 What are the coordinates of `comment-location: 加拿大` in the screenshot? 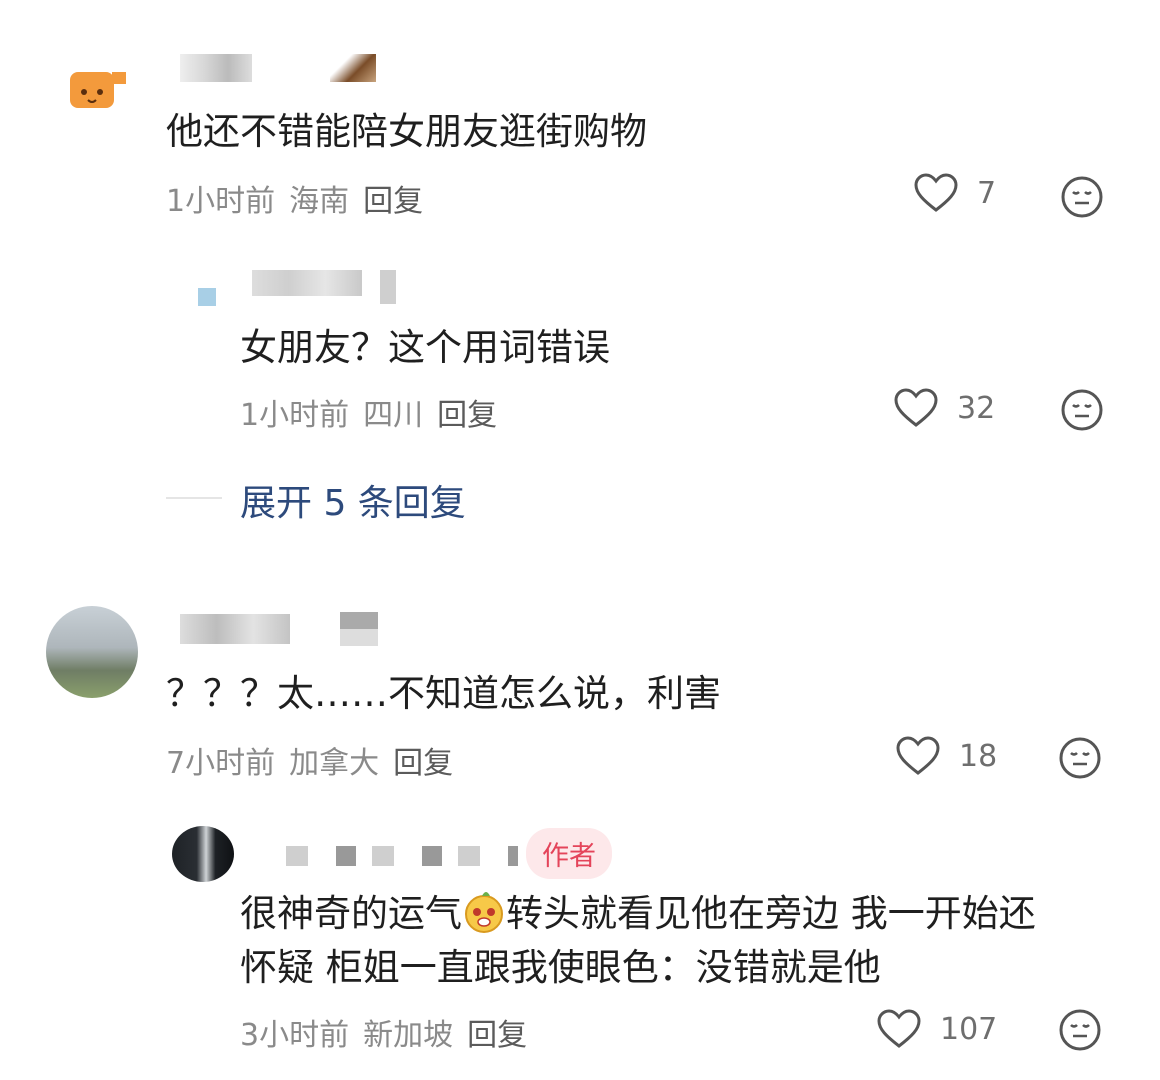 It's located at (334, 763).